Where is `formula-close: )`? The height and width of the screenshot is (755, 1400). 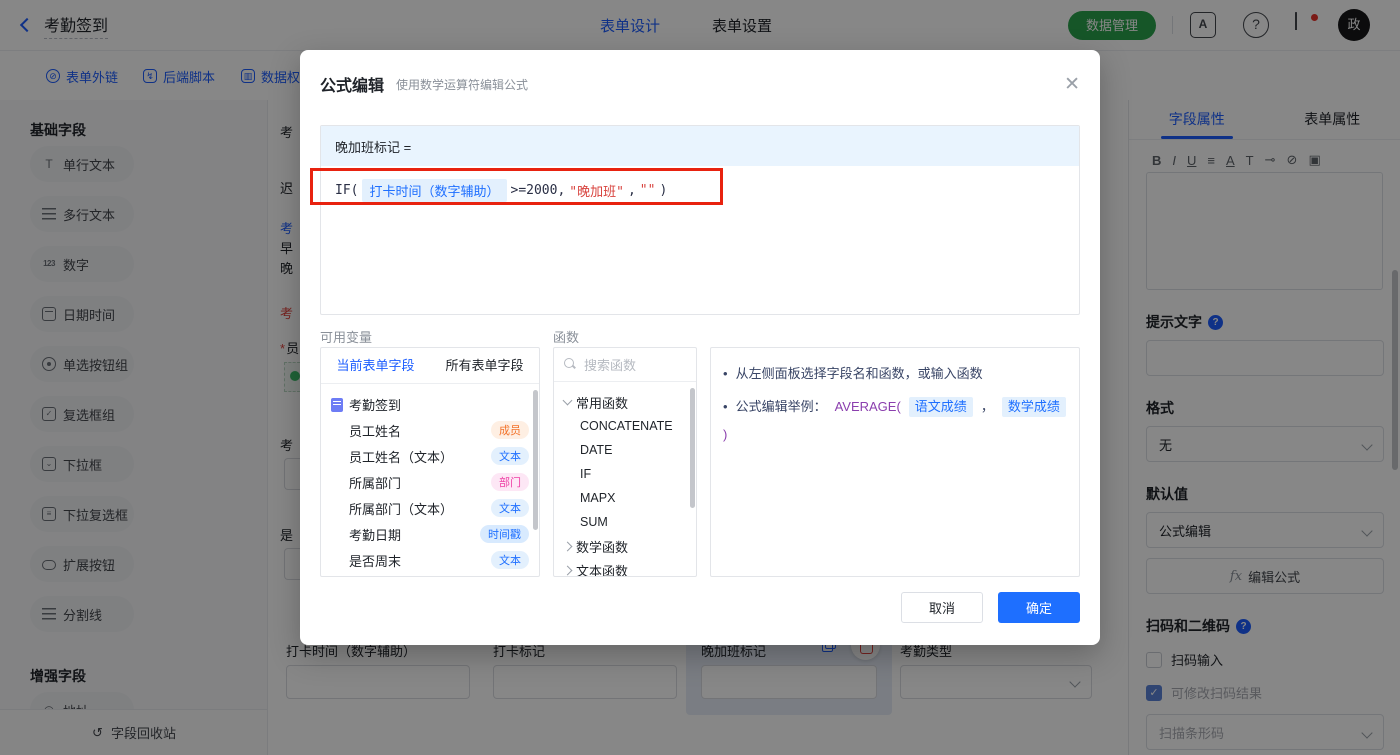
formula-close: ) is located at coordinates (663, 190).